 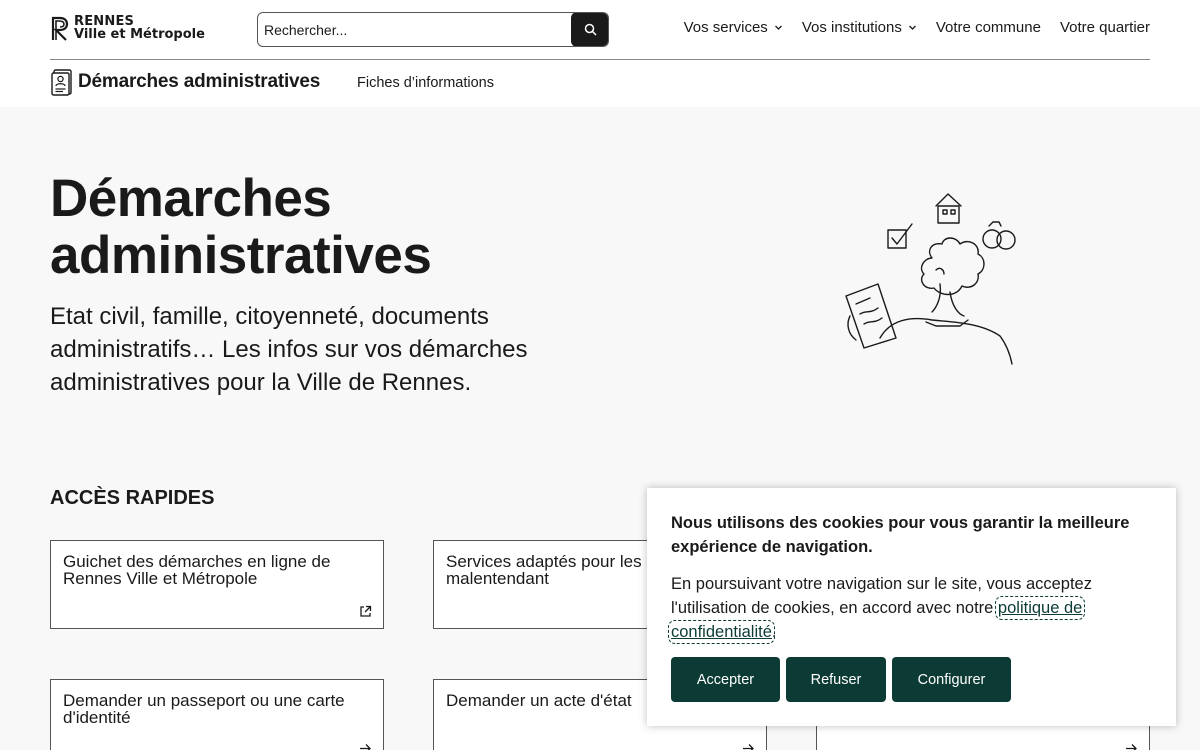 I want to click on nav-item-label: Votre quartier, so click(x=1104, y=27).